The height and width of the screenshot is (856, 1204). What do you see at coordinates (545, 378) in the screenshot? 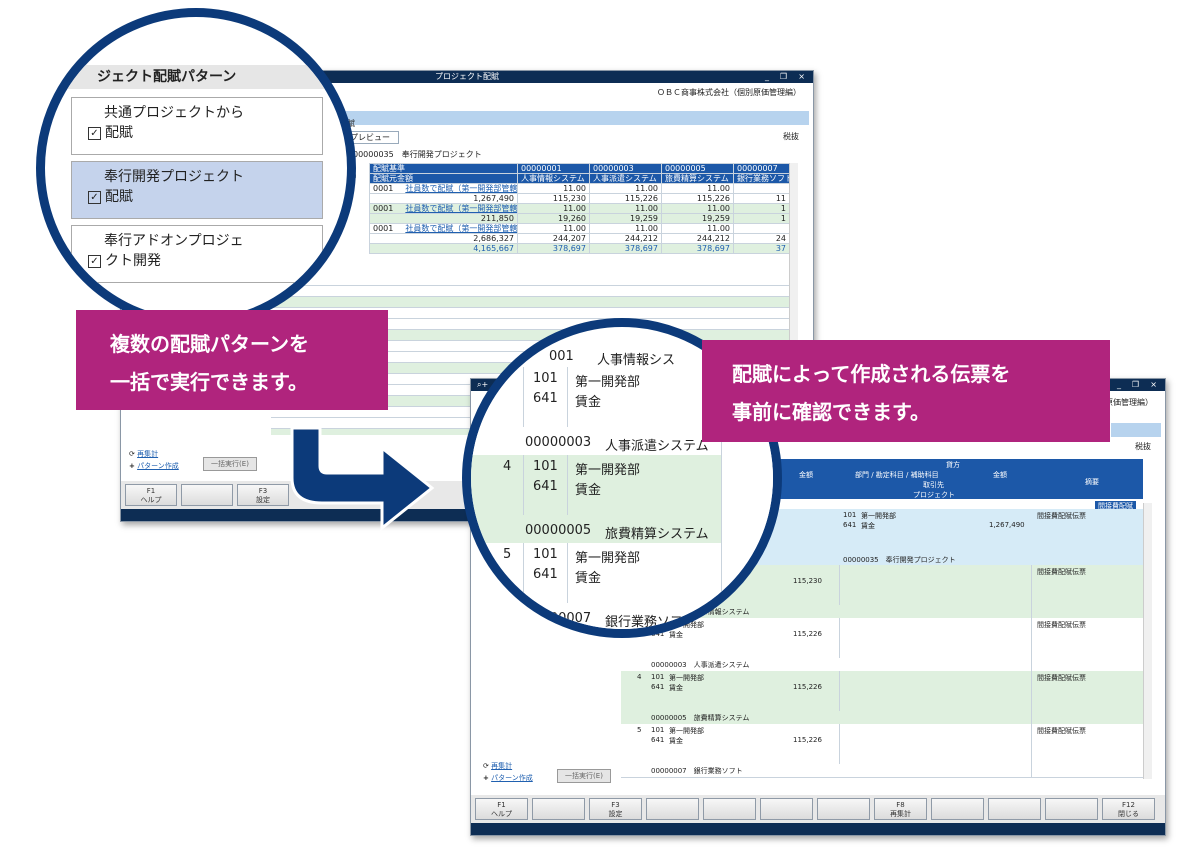
I see `magnified-dept-code: 101` at bounding box center [545, 378].